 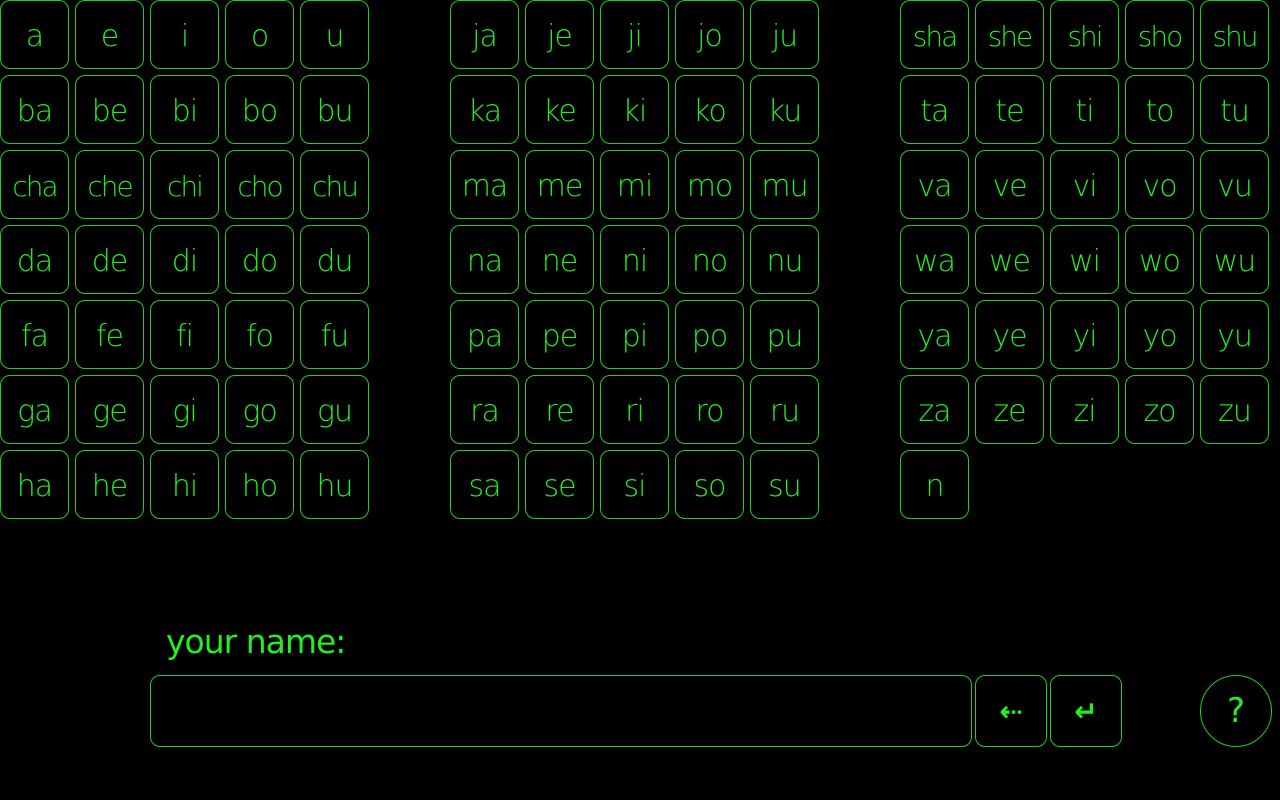 I want to click on syllable-key-pi: pi, so click(x=634, y=334).